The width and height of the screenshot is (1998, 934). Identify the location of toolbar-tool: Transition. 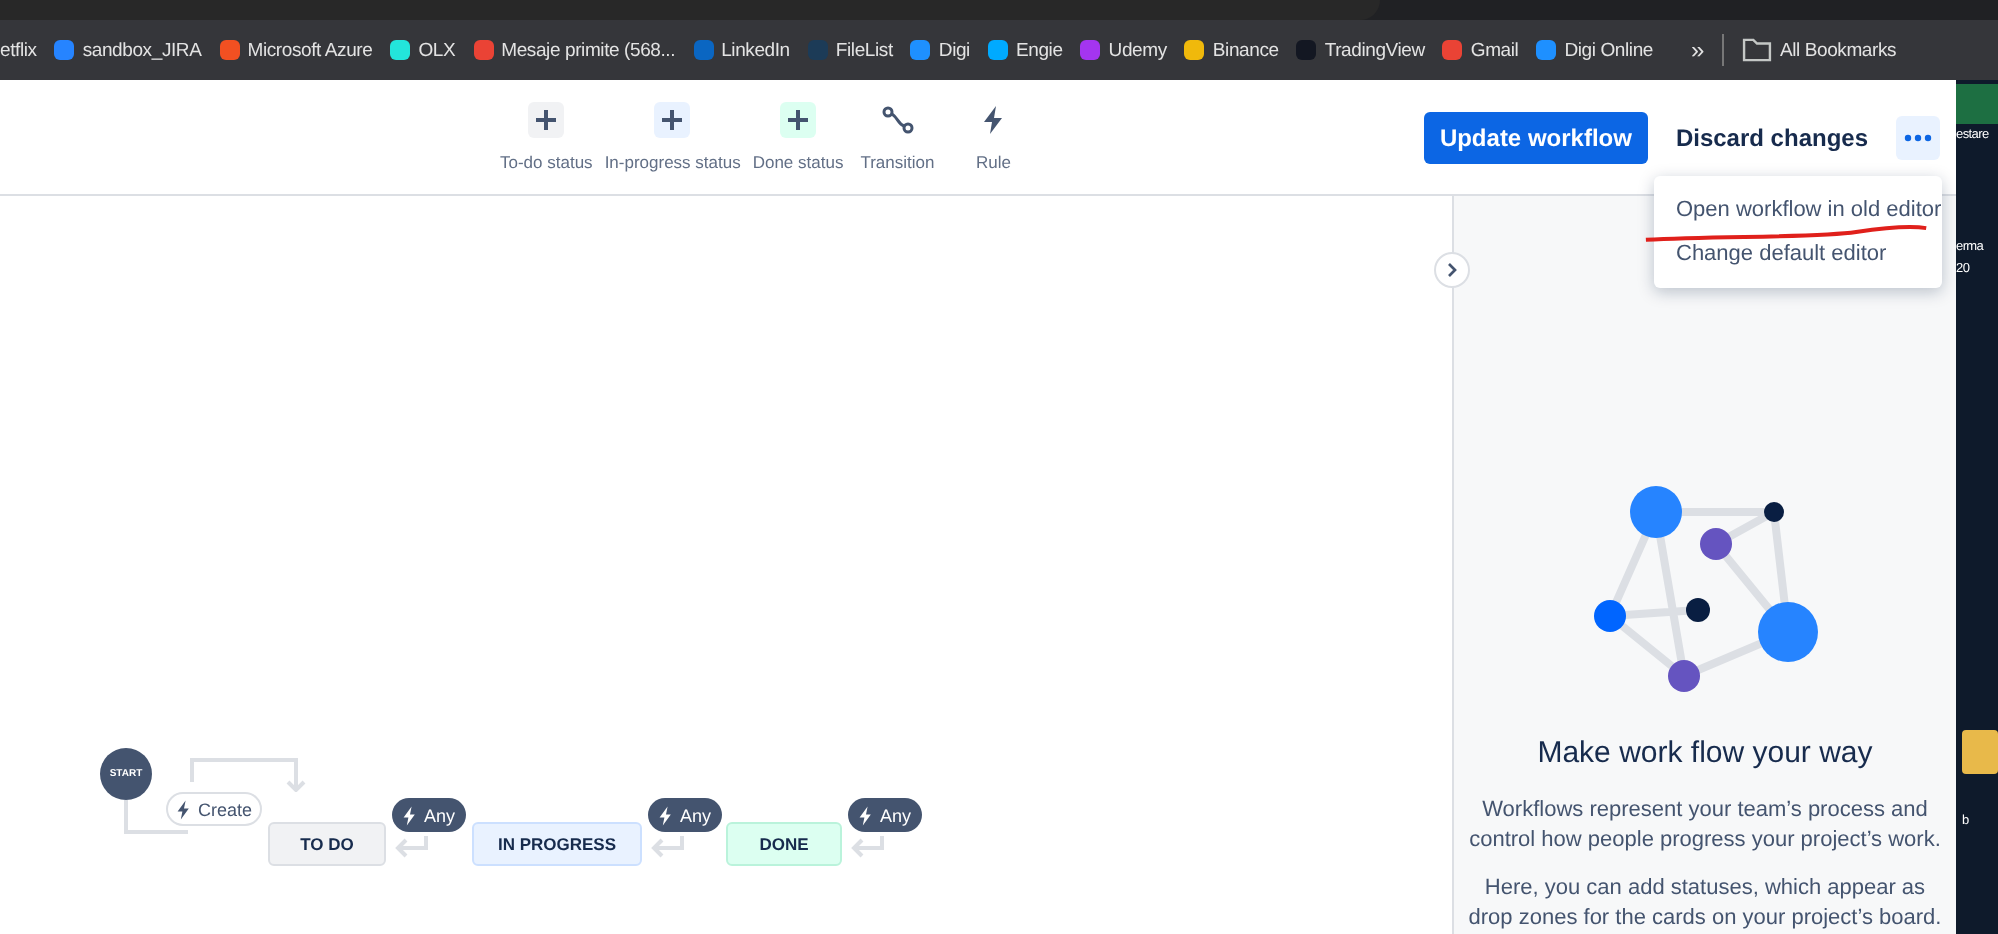
(897, 137).